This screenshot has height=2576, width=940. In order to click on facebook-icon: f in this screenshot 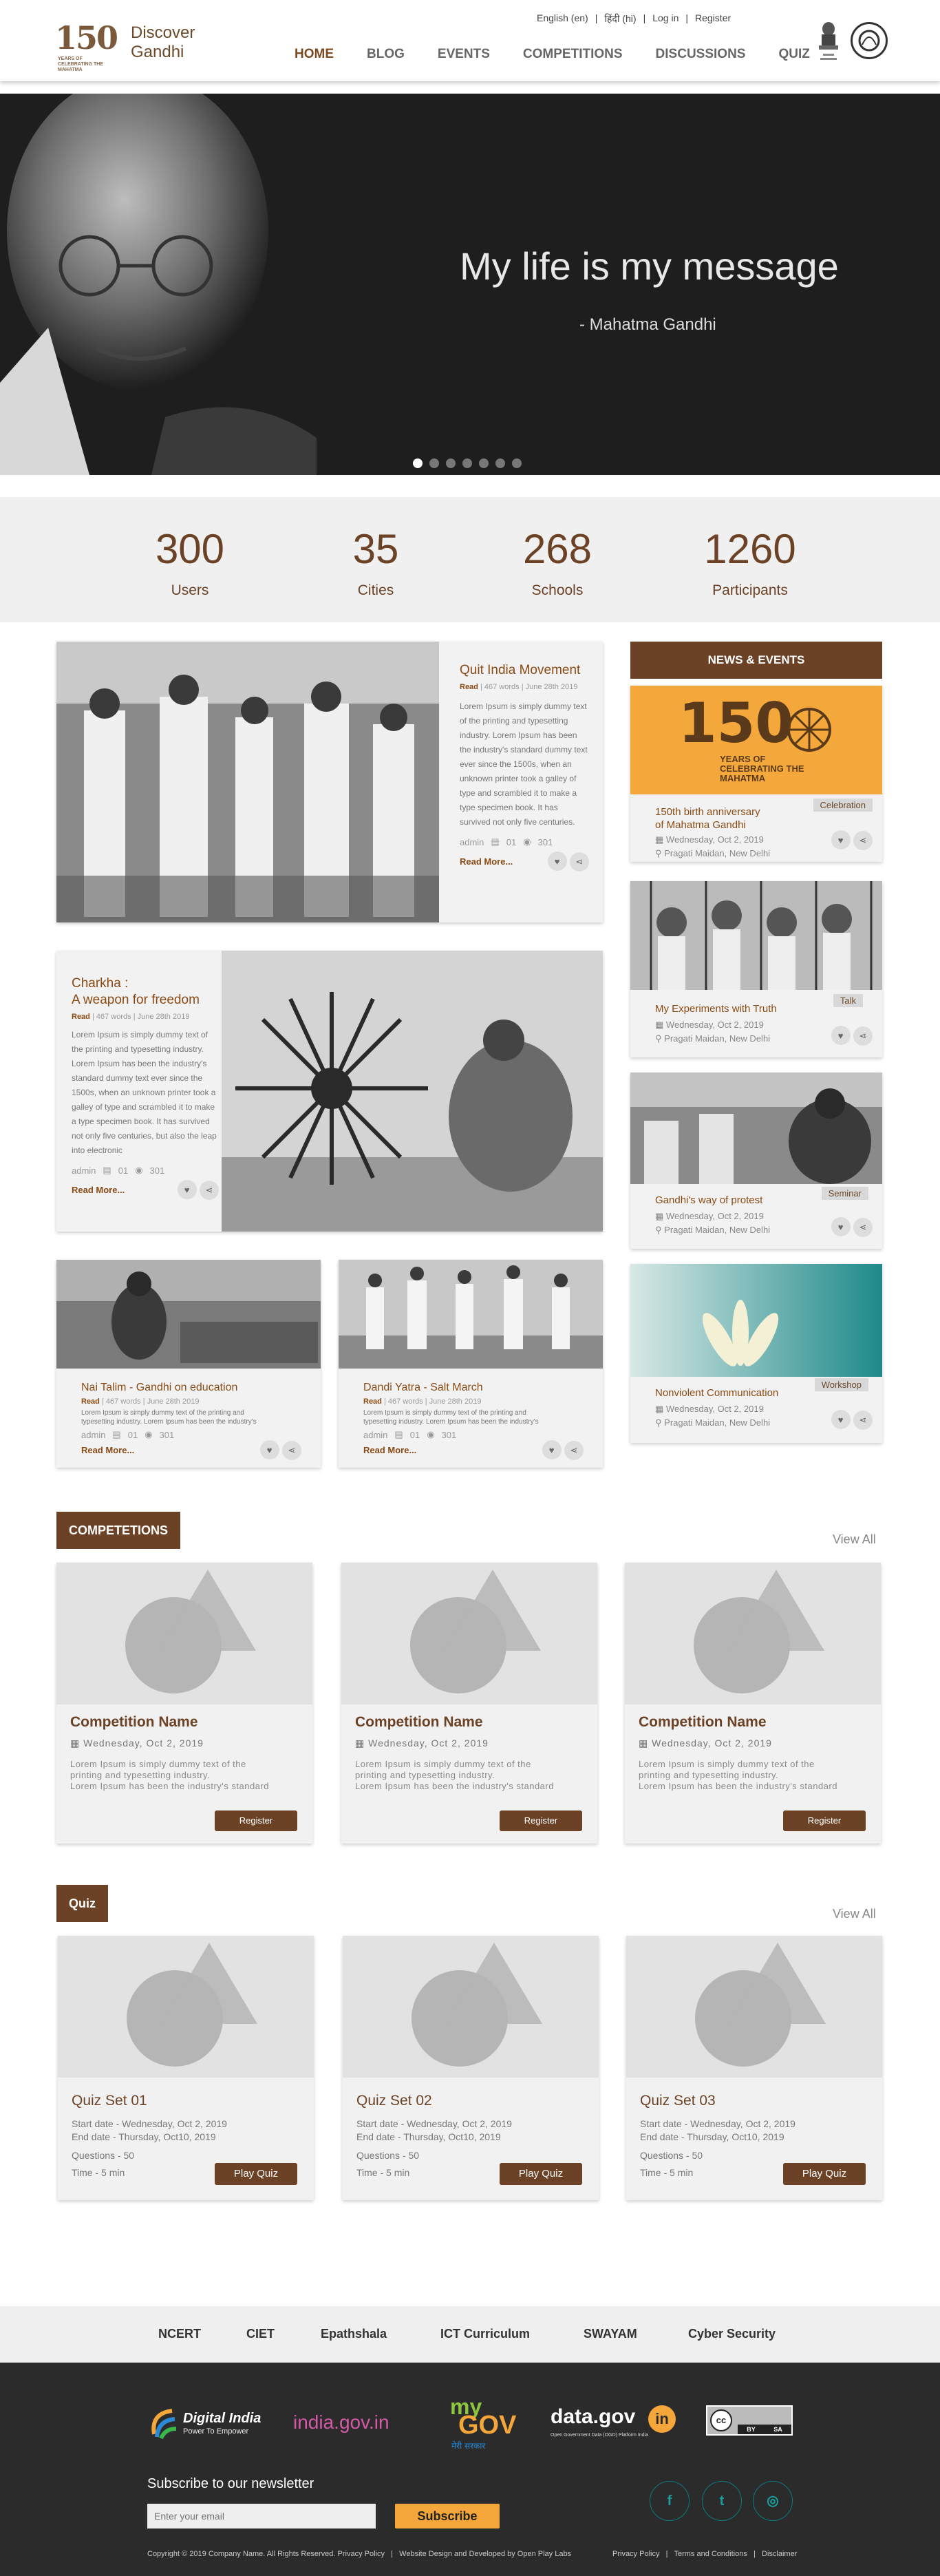, I will do `click(670, 2501)`.